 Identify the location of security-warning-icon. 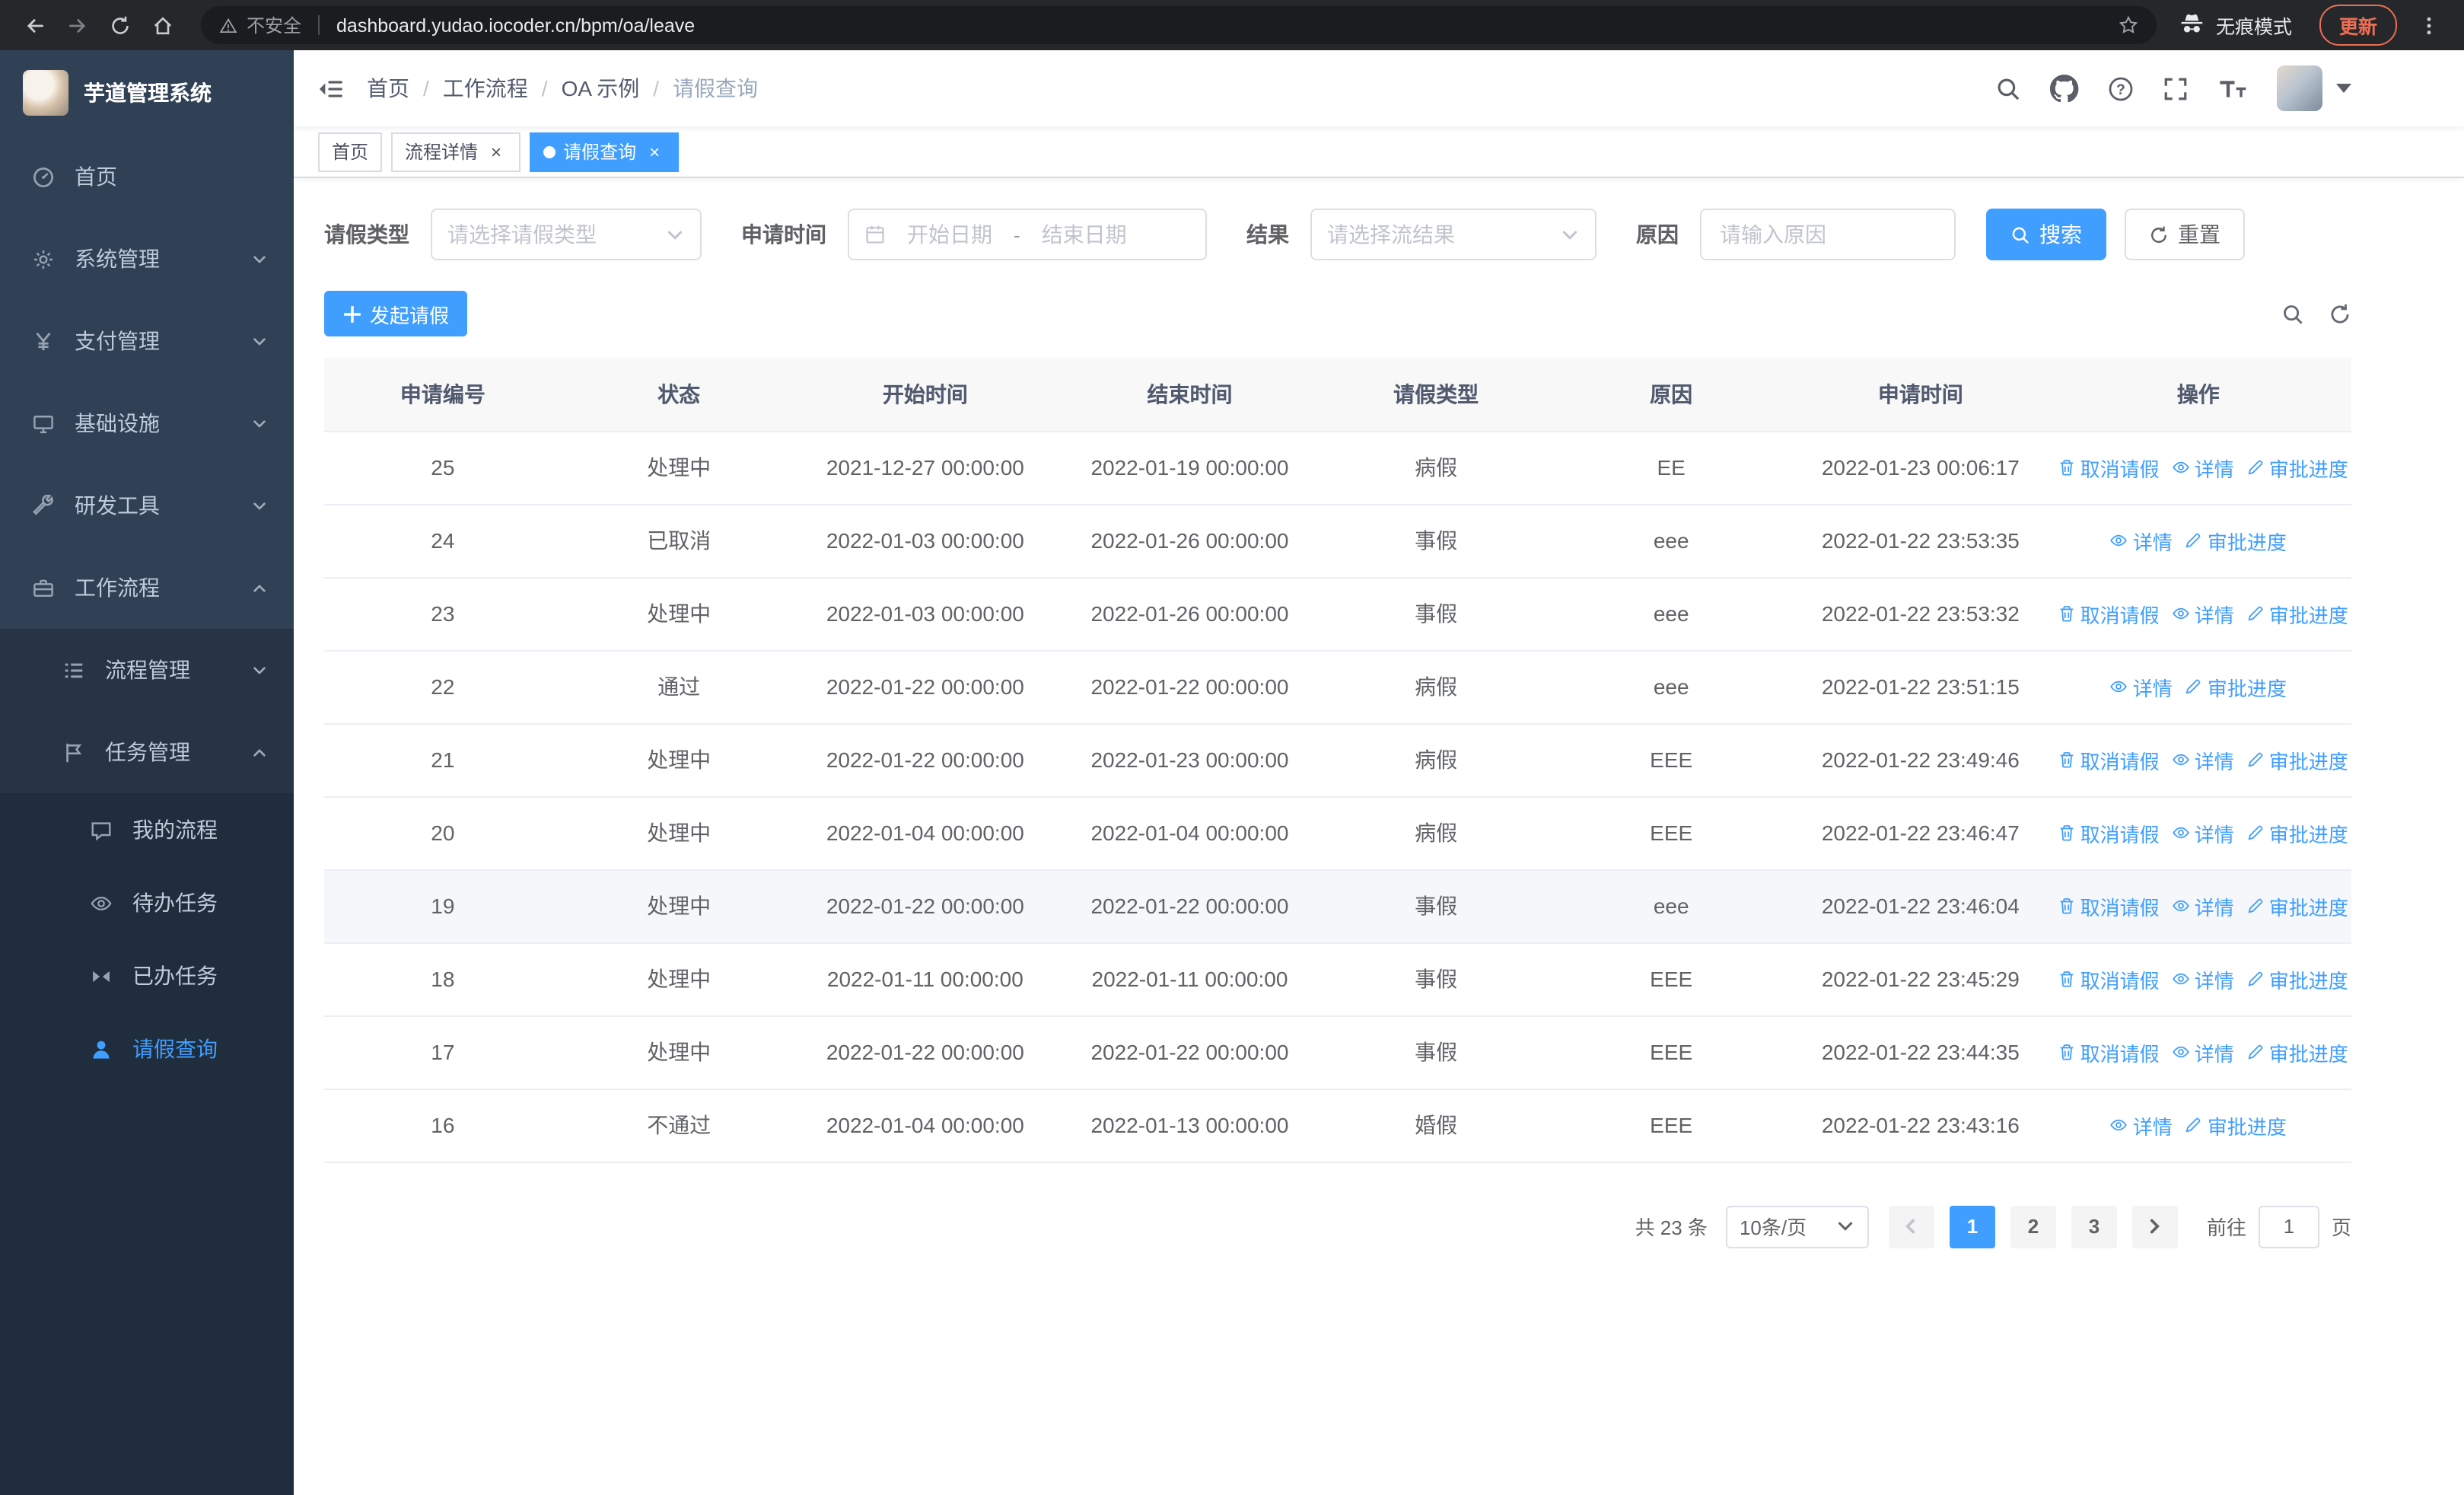
(228, 25).